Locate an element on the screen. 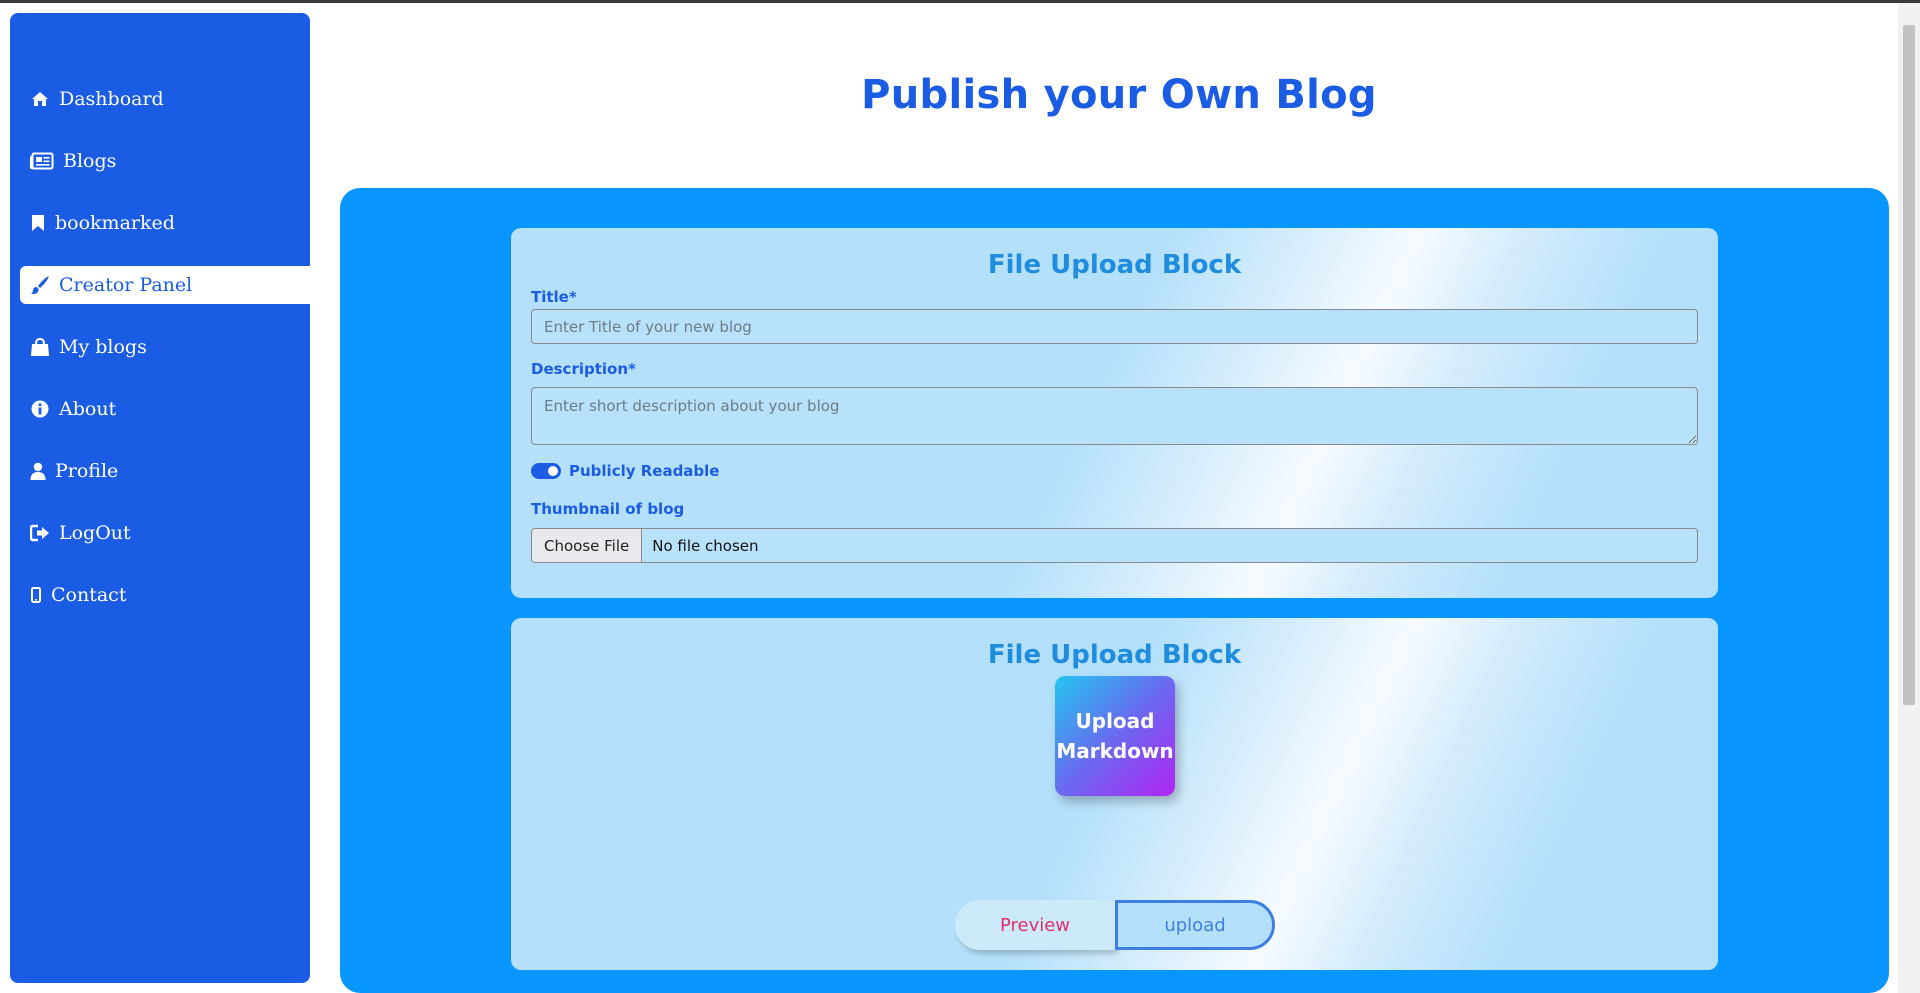 The width and height of the screenshot is (1920, 993). toggle-knob is located at coordinates (553, 471).